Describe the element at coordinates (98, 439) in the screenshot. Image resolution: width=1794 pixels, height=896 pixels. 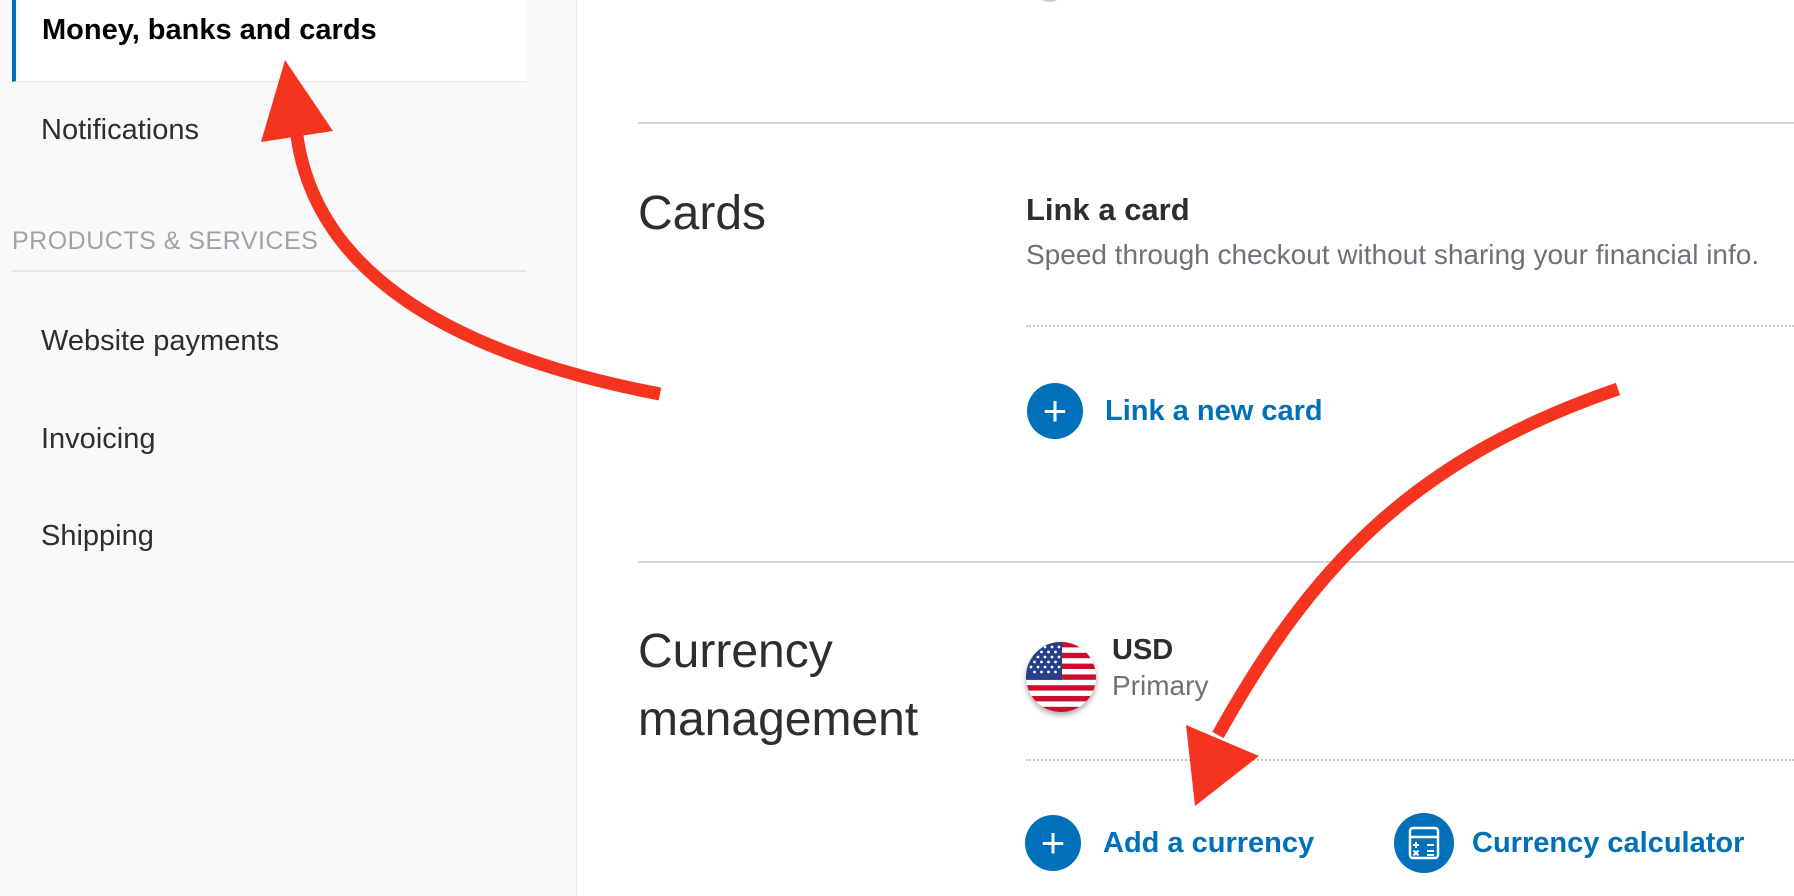
I see `sidebar-item-invoicing: Invoicing` at that location.